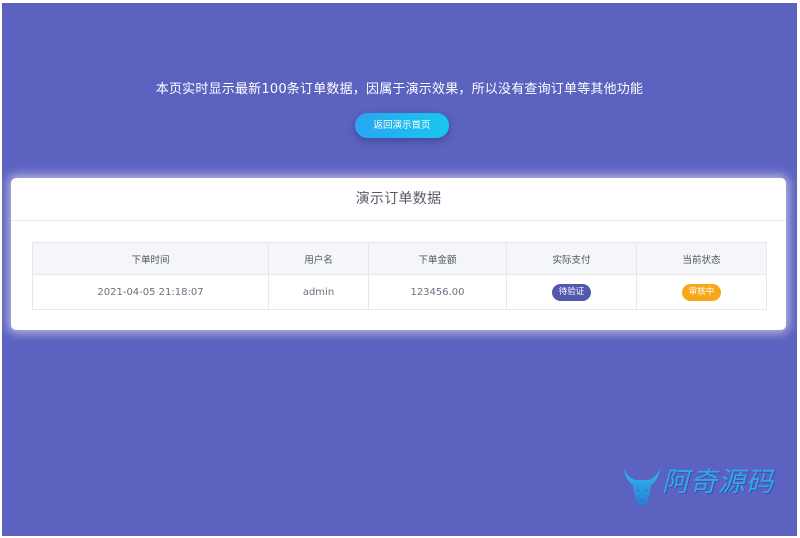 Image resolution: width=800 pixels, height=538 pixels. I want to click on panel-title: 演示订单数据, so click(398, 199).